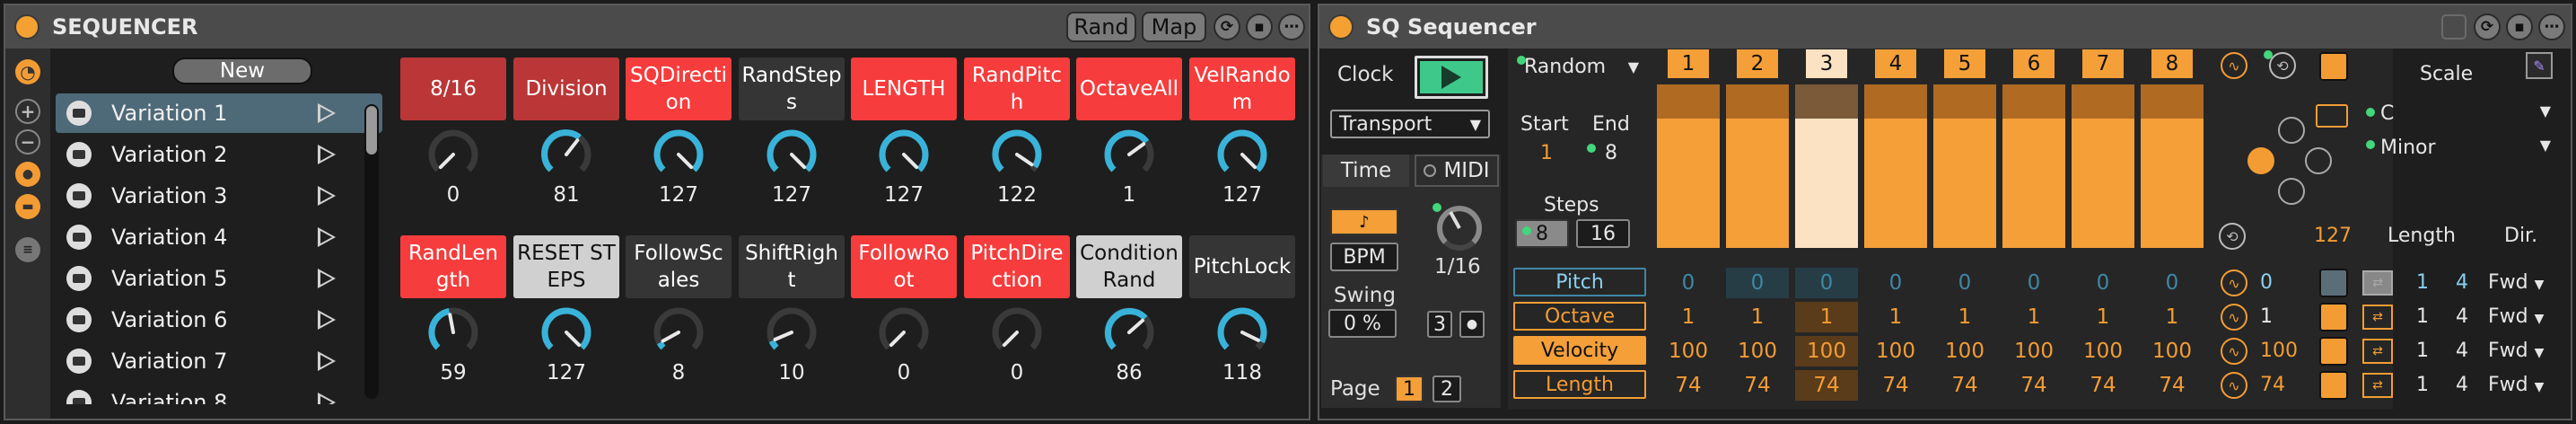  What do you see at coordinates (27, 174) in the screenshot?
I see `snapshot-icon: ●` at bounding box center [27, 174].